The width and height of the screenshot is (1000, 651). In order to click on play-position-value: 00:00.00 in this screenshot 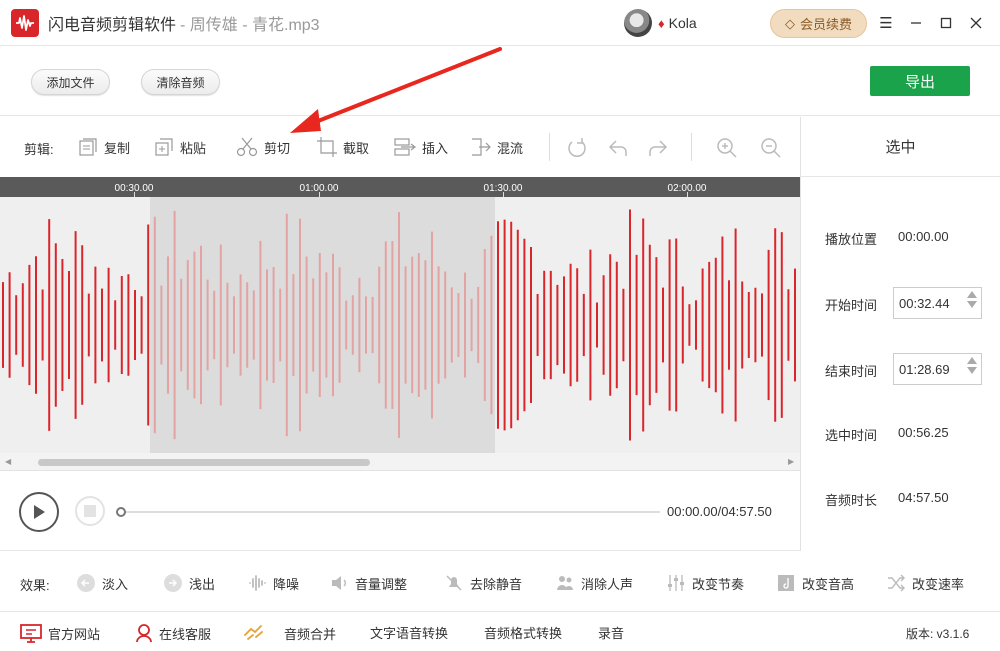, I will do `click(923, 236)`.